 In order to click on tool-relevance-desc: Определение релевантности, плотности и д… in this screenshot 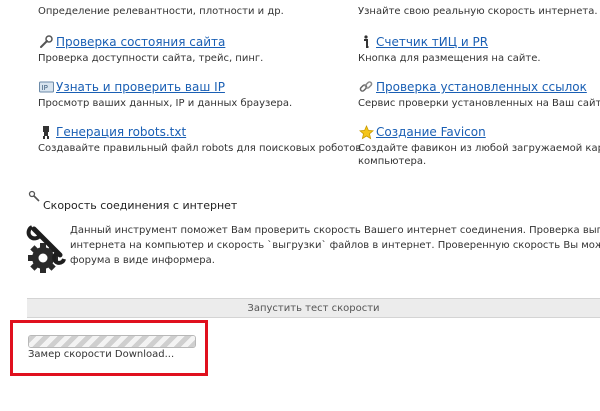, I will do `click(161, 11)`.